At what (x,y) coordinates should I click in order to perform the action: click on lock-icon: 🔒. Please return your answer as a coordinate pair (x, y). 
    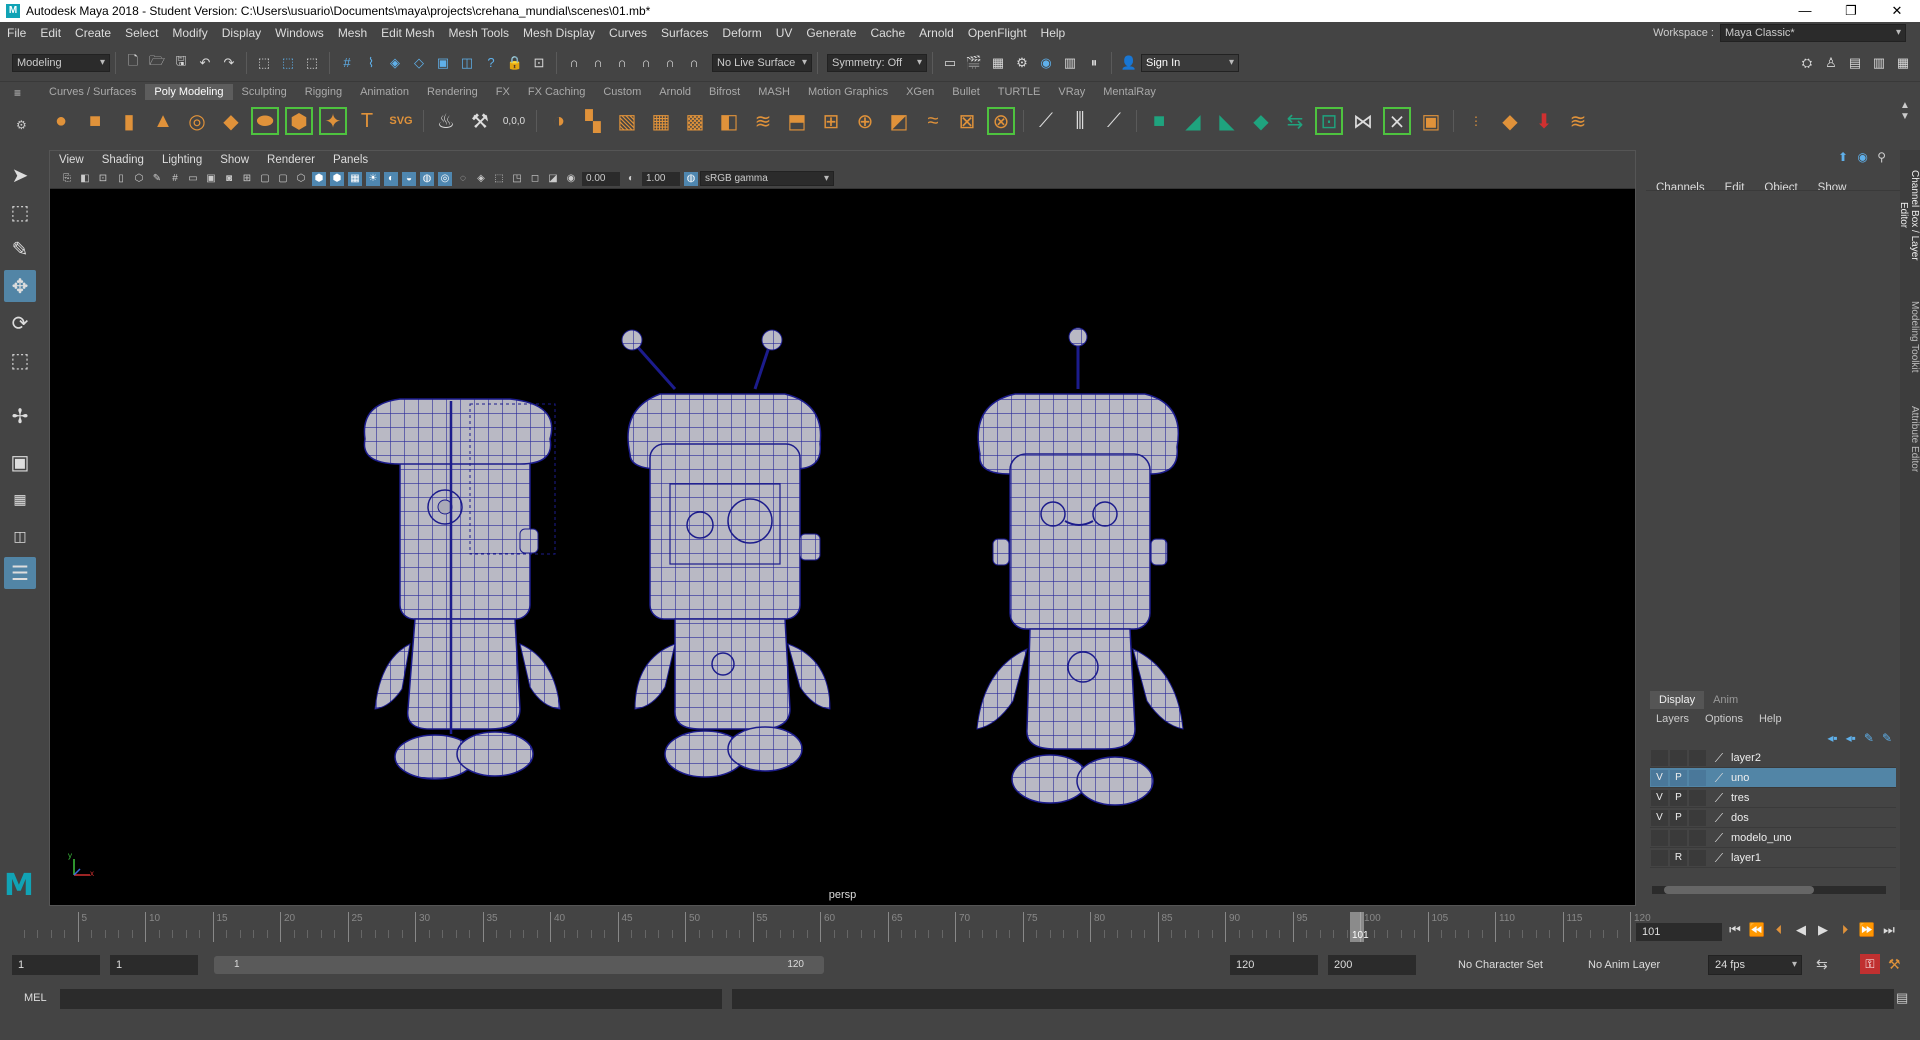
    Looking at the image, I should click on (515, 63).